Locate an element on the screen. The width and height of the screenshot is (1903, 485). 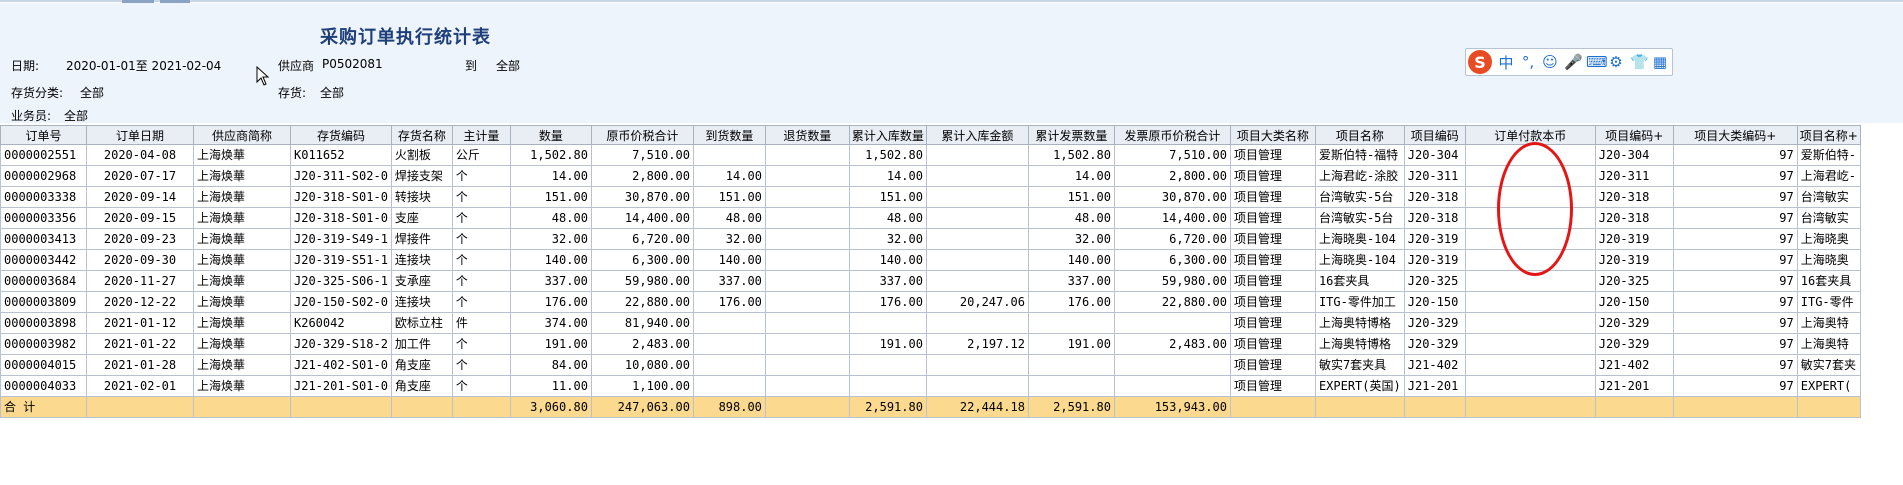
table-cell: J21-201 is located at coordinates (1434, 386).